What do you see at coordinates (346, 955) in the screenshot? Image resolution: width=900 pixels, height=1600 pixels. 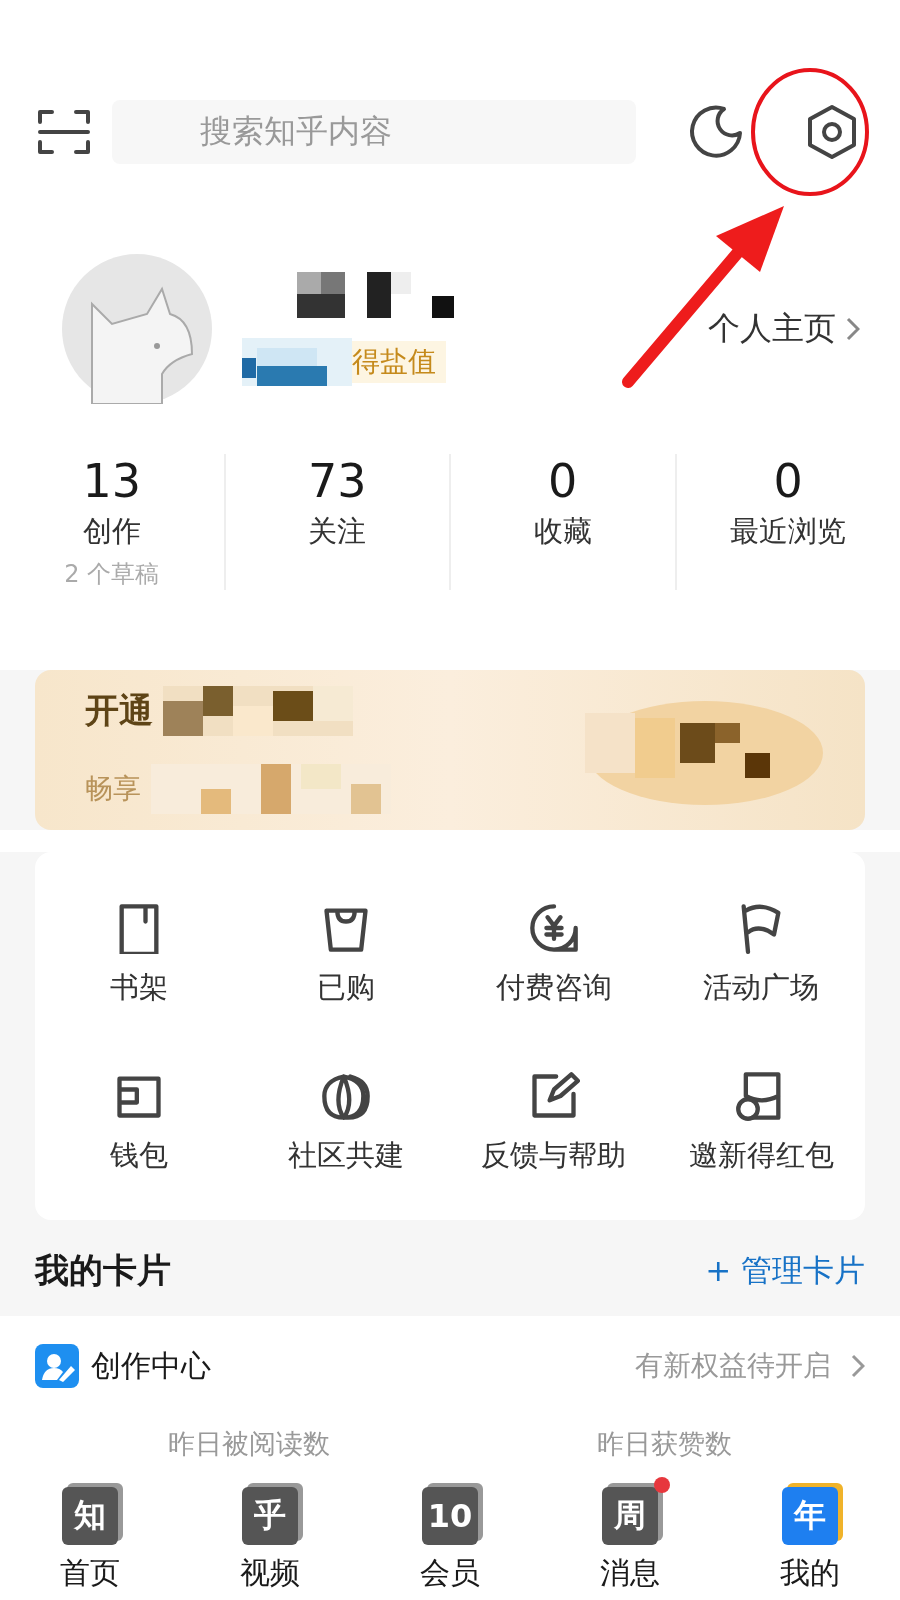 I see `shortcut-item: 已购` at bounding box center [346, 955].